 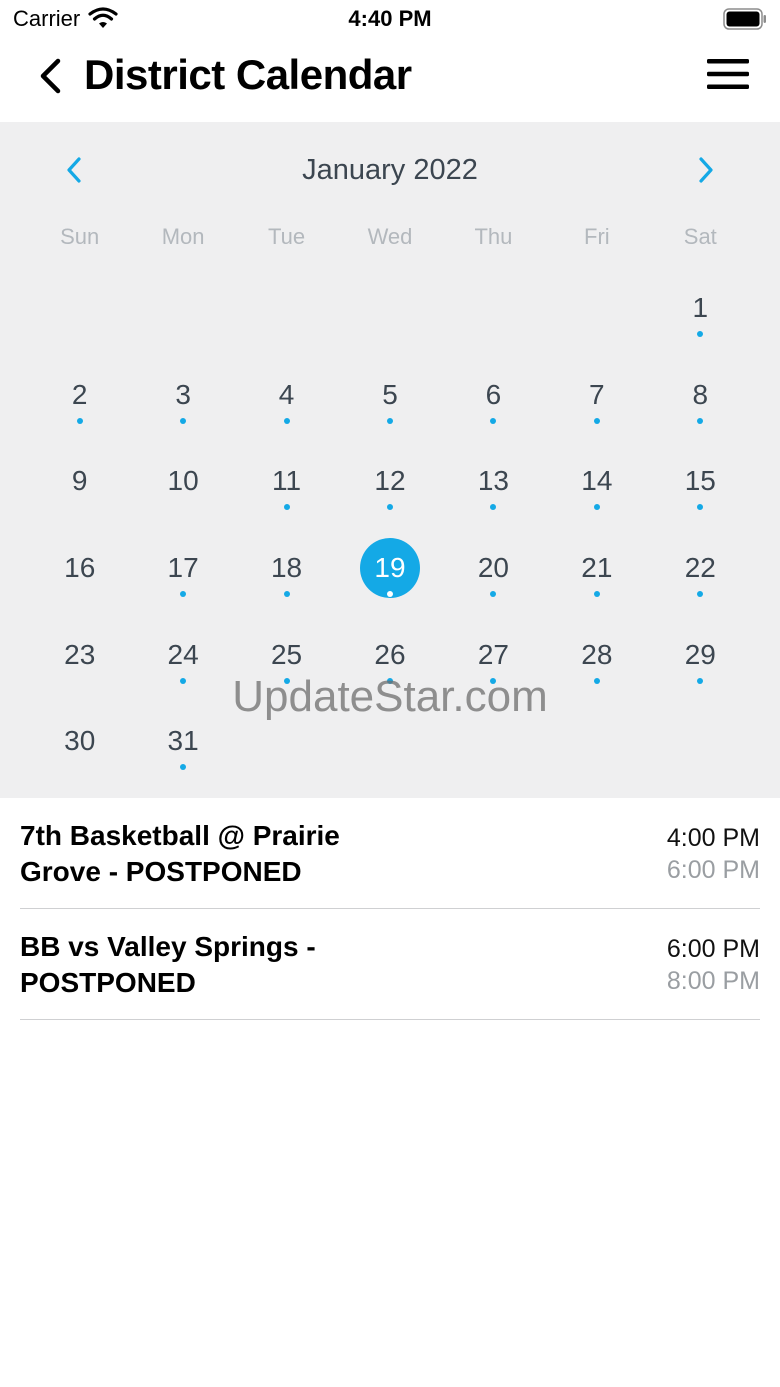 I want to click on calendar-day: 14, so click(x=596, y=484).